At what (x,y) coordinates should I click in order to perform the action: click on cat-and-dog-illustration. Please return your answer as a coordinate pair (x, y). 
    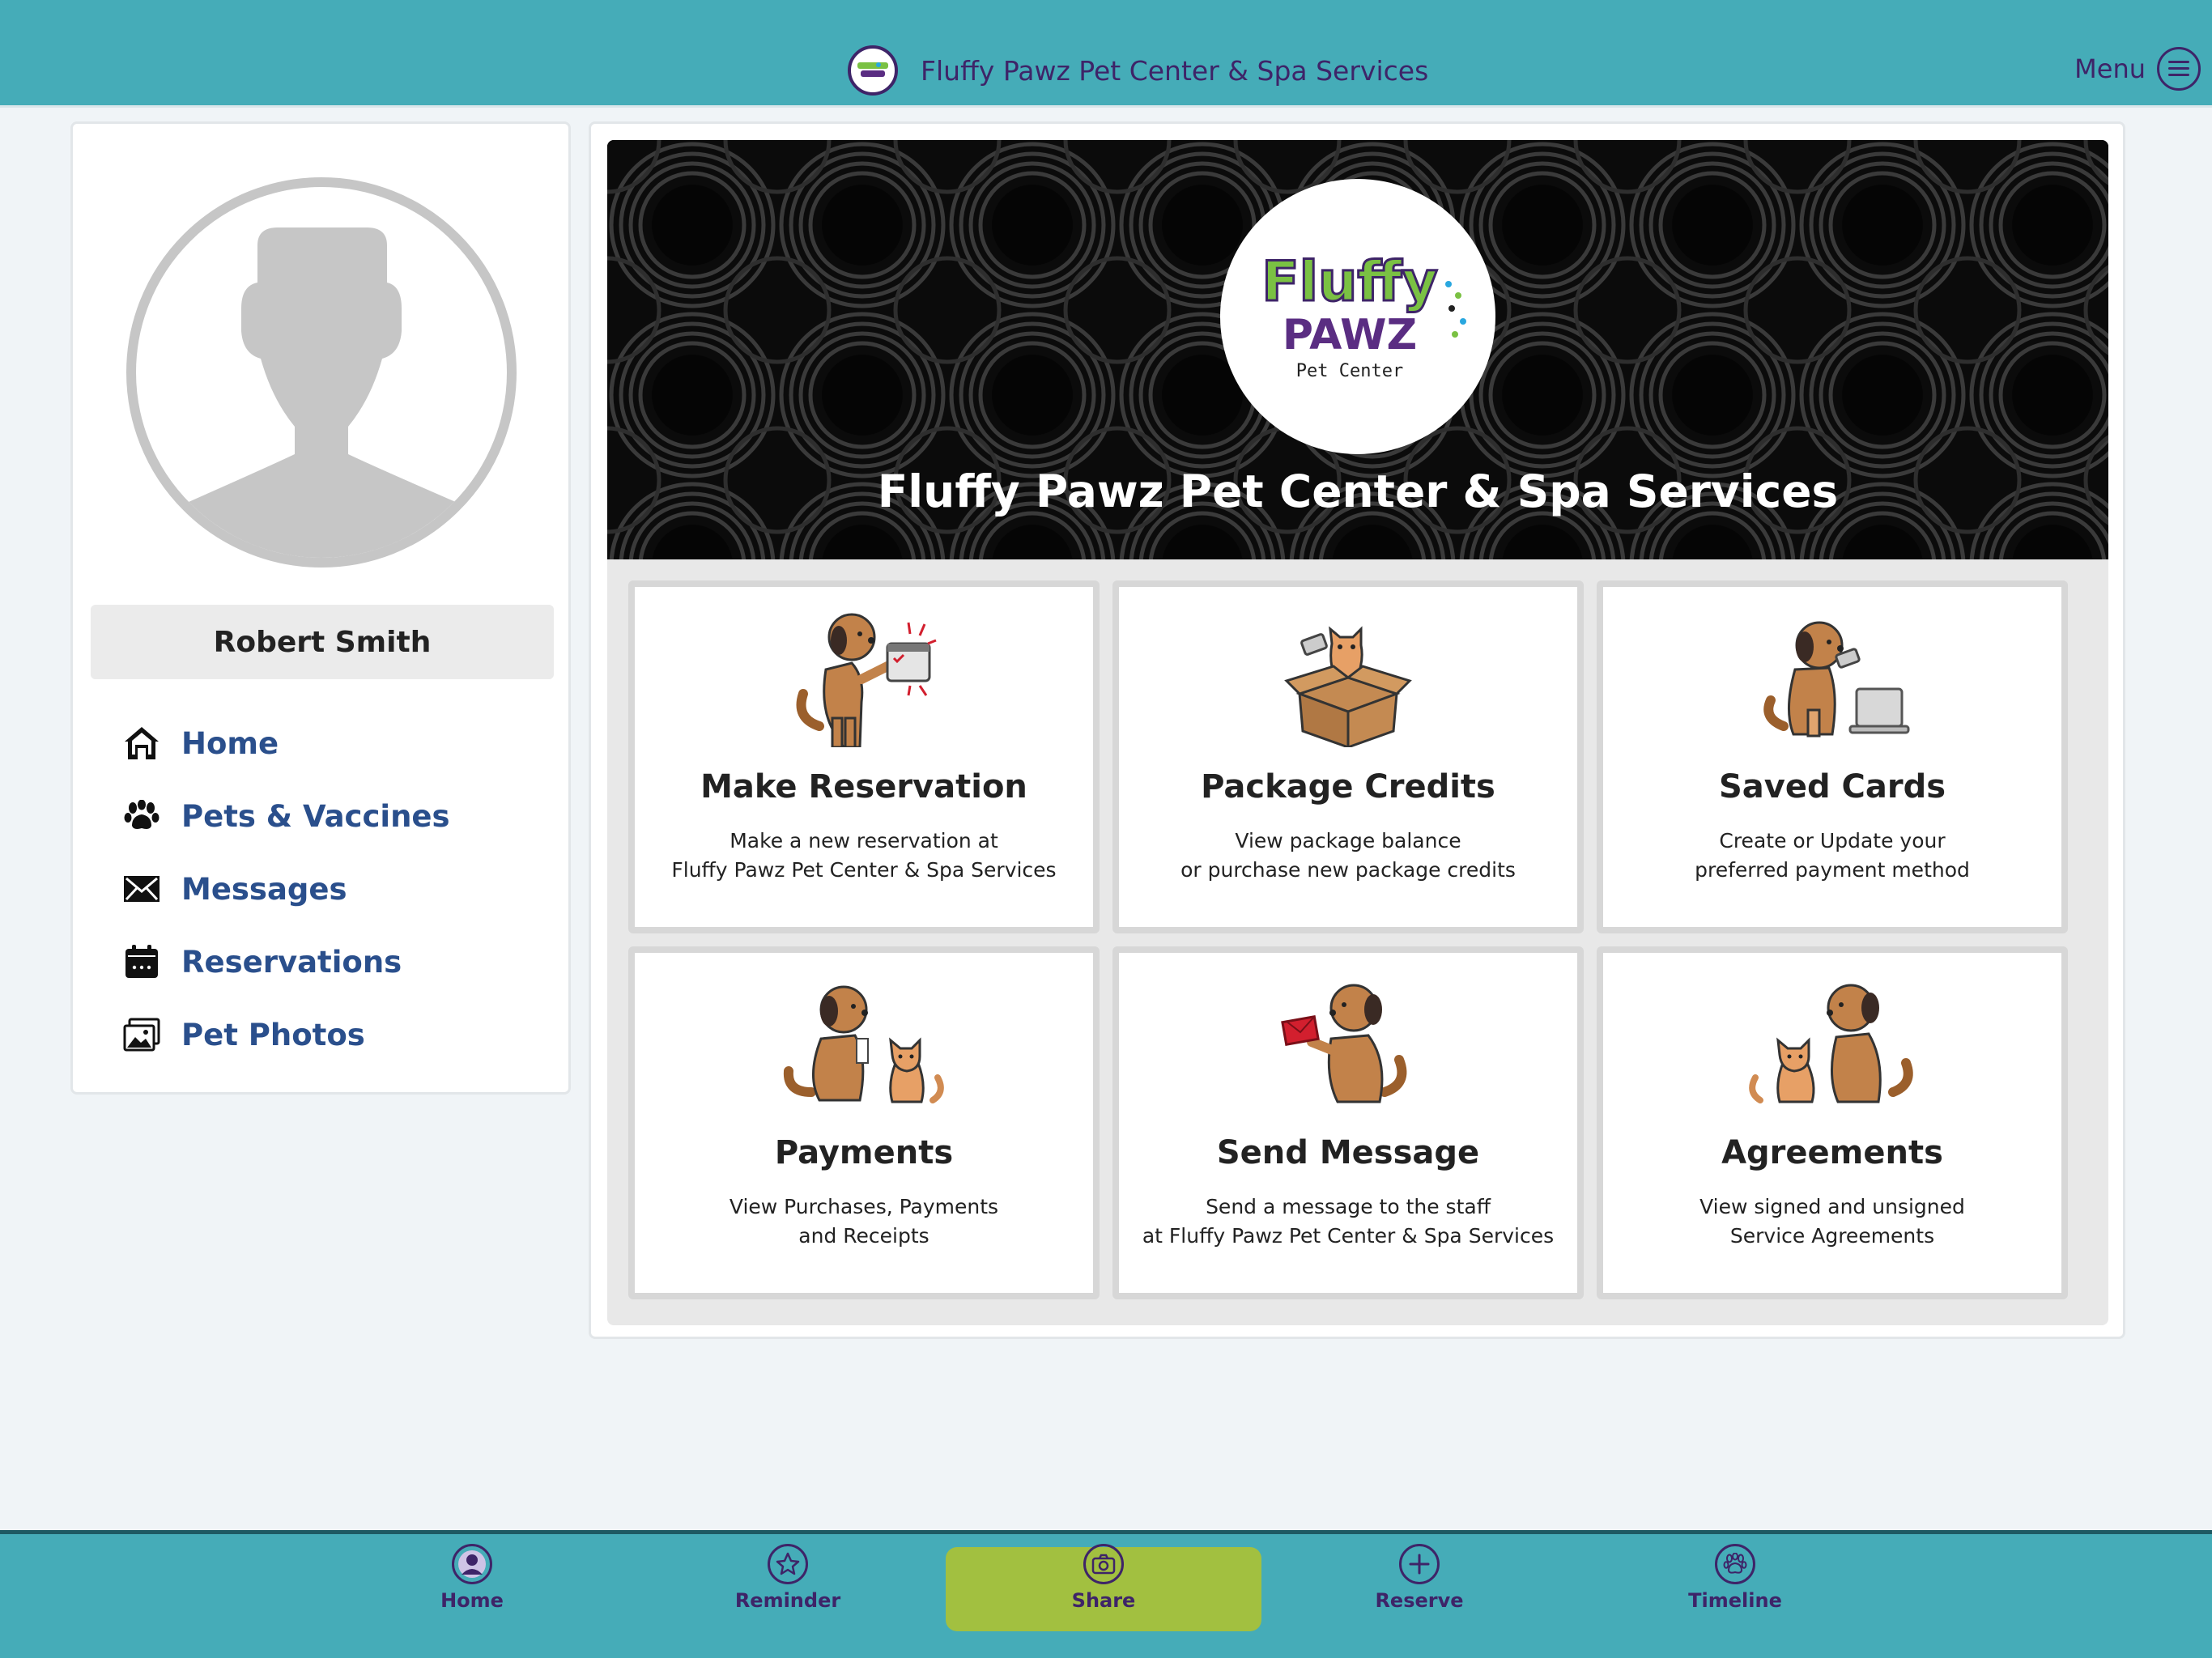
    Looking at the image, I should click on (1832, 1042).